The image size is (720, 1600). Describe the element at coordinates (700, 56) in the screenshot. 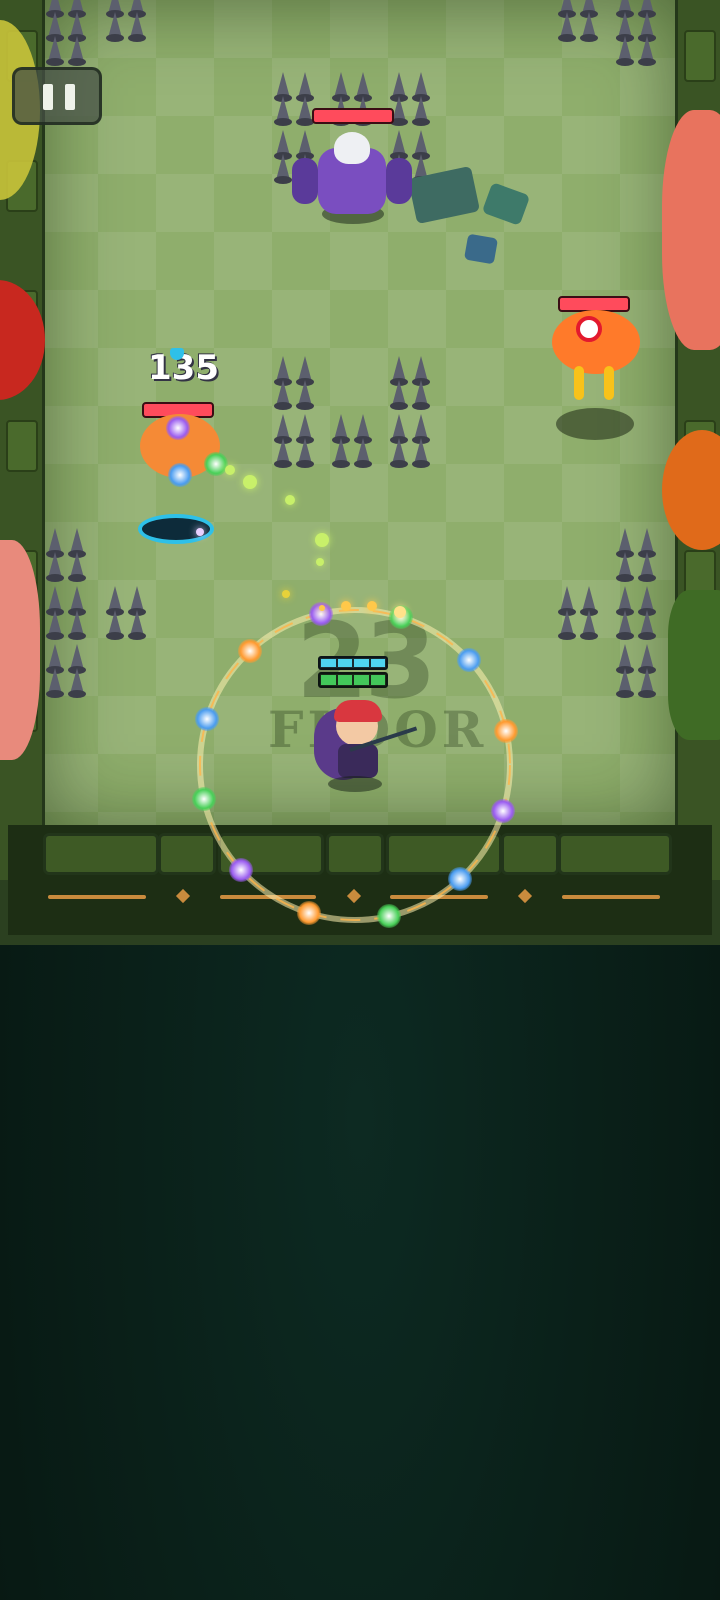

I see `wall-block` at that location.